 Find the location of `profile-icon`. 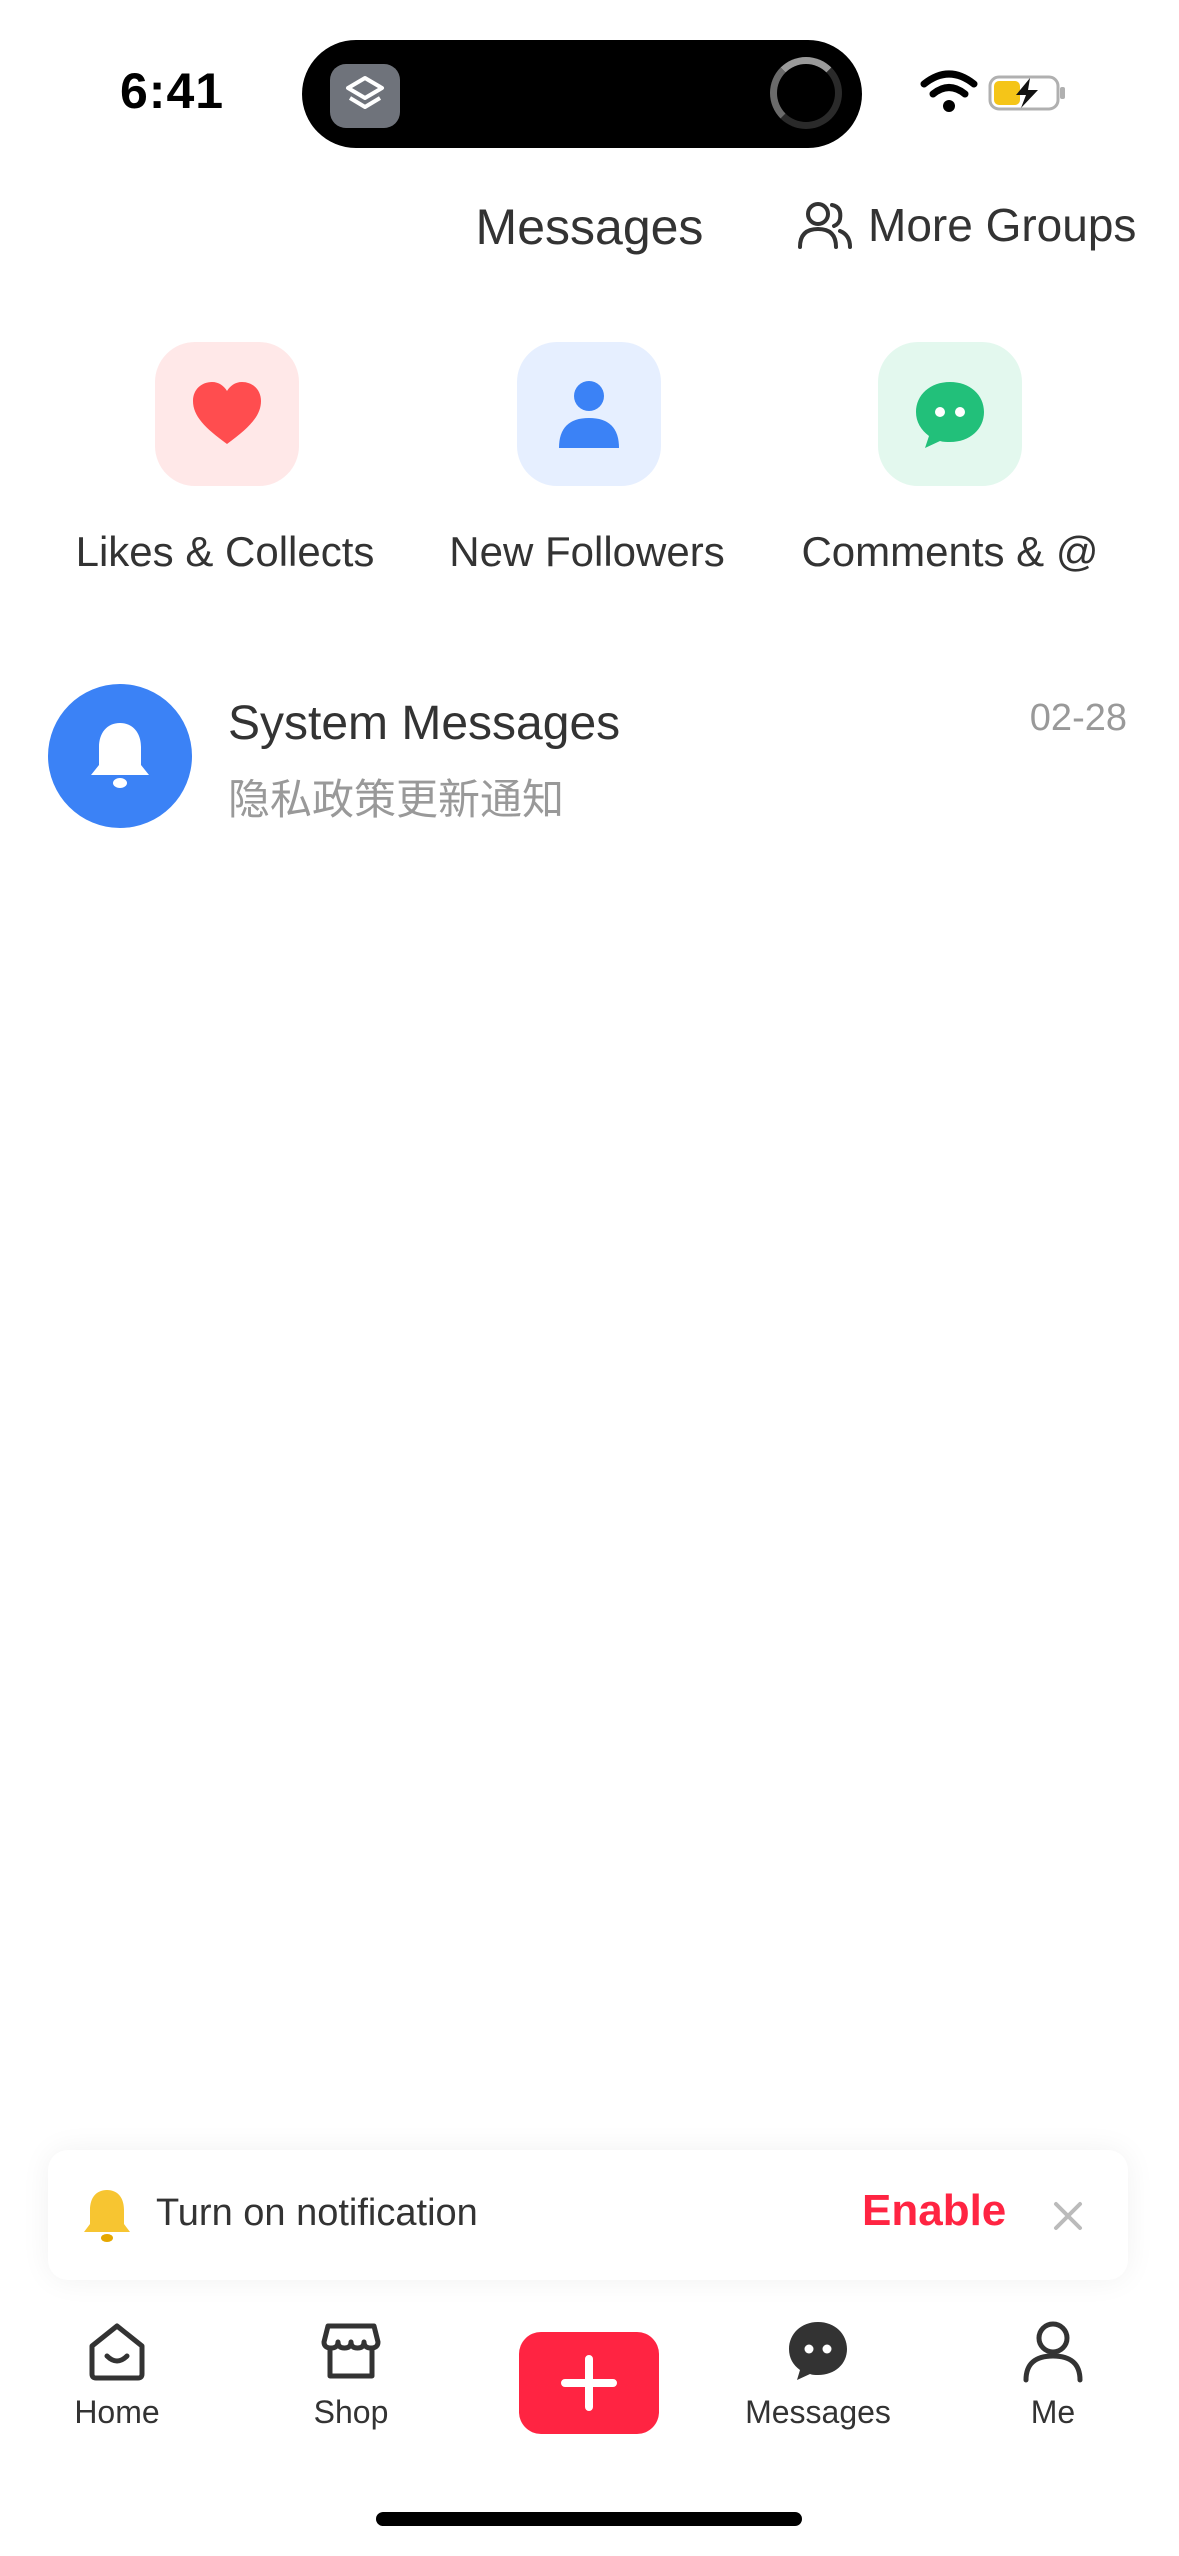

profile-icon is located at coordinates (1053, 2352).